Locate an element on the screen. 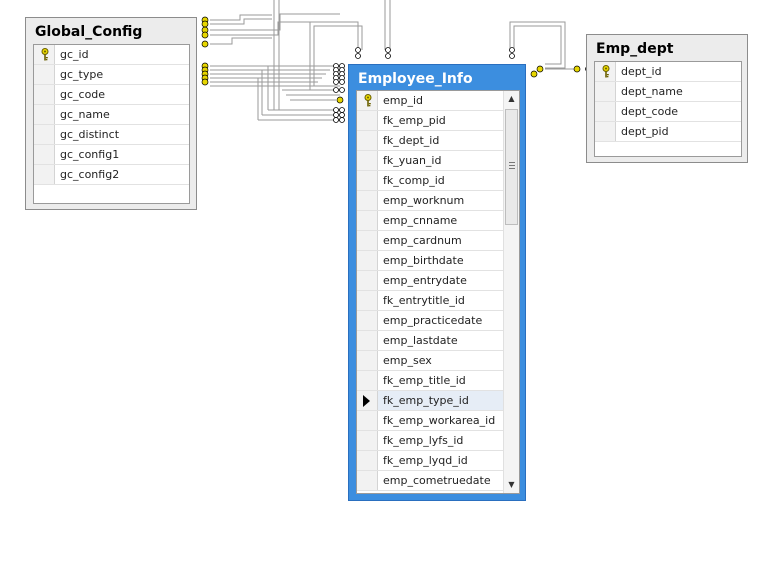  column-name: fk_dept_id is located at coordinates (411, 140).